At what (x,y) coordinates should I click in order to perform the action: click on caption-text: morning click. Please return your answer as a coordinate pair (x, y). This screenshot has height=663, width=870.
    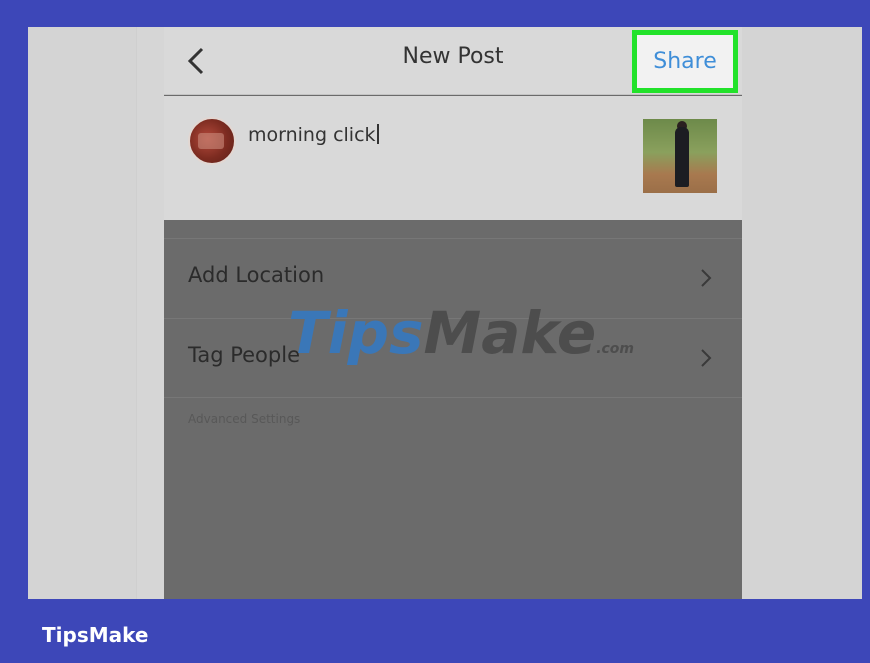
    Looking at the image, I should click on (312, 135).